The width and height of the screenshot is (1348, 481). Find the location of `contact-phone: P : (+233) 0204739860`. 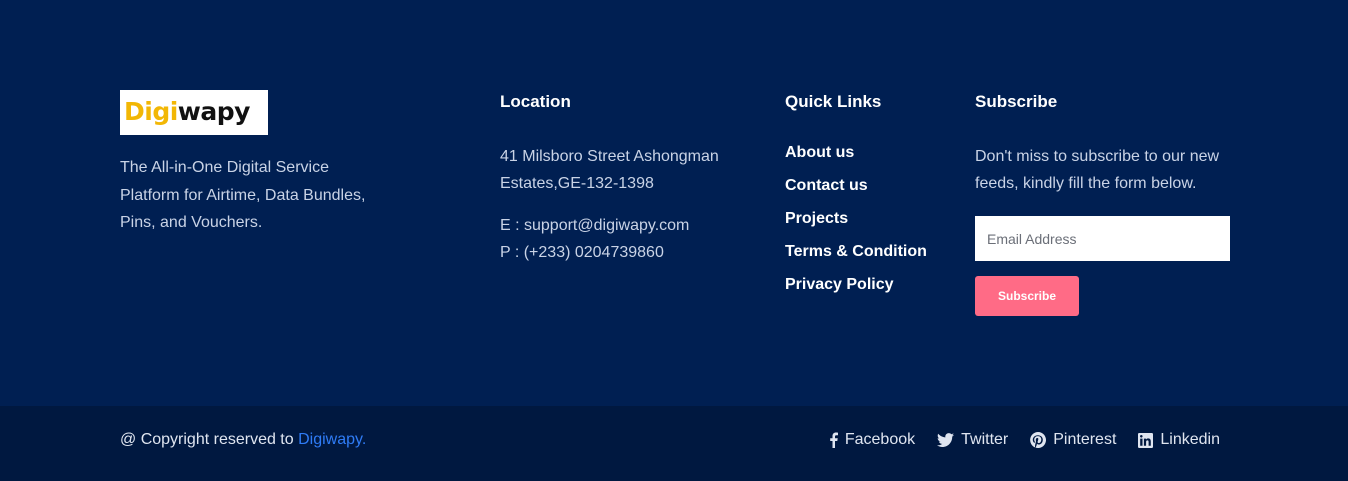

contact-phone: P : (+233) 0204739860 is located at coordinates (582, 252).